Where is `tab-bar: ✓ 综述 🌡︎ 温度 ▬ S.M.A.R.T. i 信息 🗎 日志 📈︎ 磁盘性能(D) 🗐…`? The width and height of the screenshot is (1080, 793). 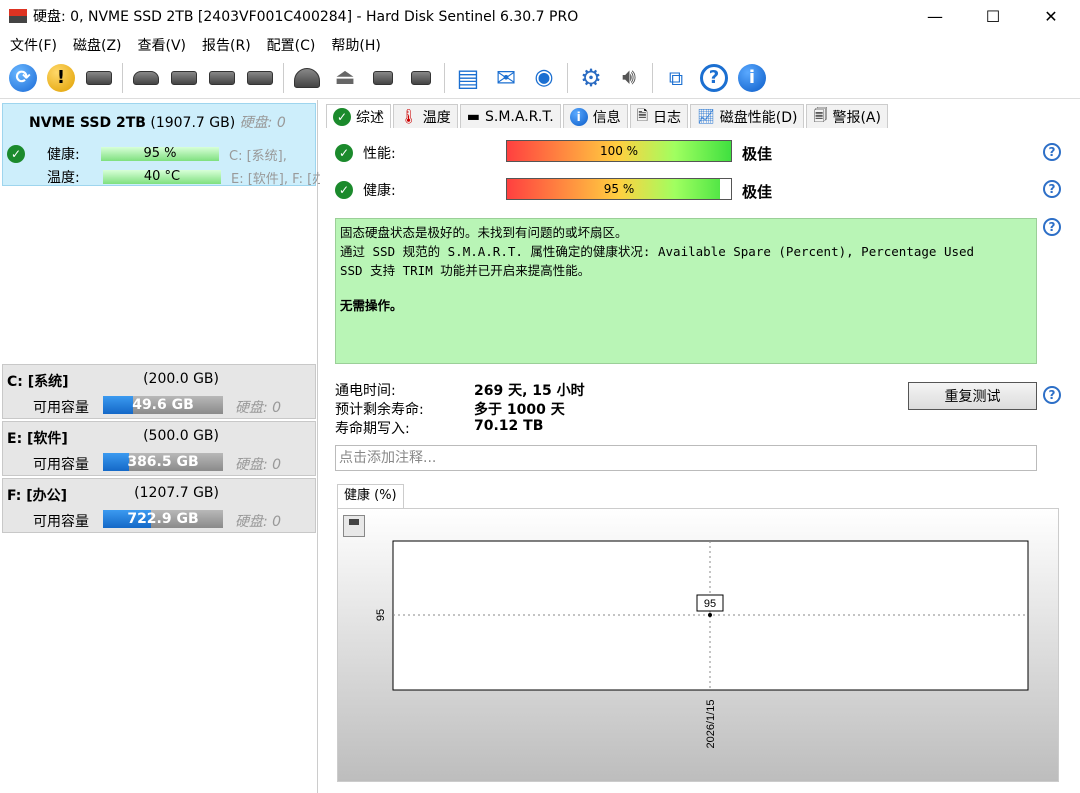 tab-bar: ✓ 综述 🌡︎ 温度 ▬ S.M.A.R.T. i 信息 🗎 日志 📈︎ 磁盘性能(D) 🗐… is located at coordinates (608, 116).